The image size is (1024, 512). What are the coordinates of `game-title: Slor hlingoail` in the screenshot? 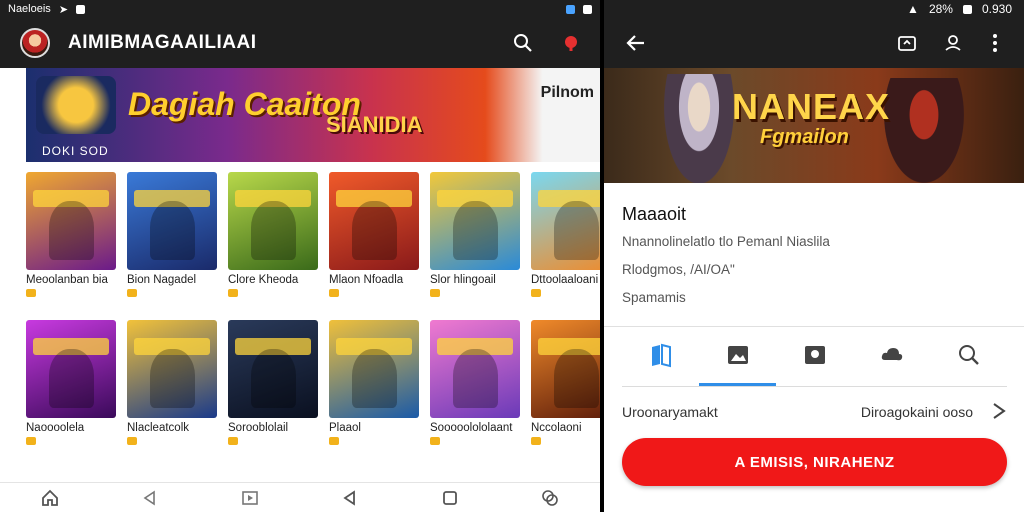 It's located at (463, 280).